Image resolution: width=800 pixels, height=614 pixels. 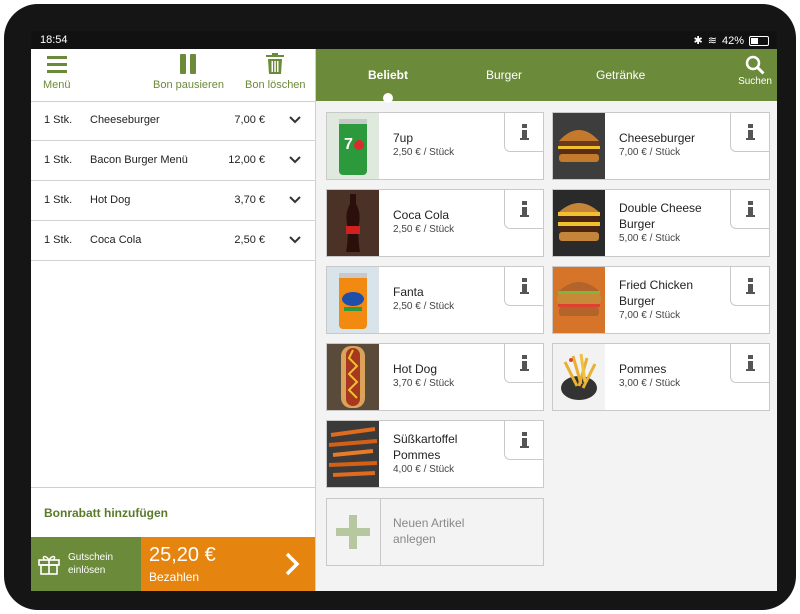 I want to click on pommes-image, so click(x=579, y=377).